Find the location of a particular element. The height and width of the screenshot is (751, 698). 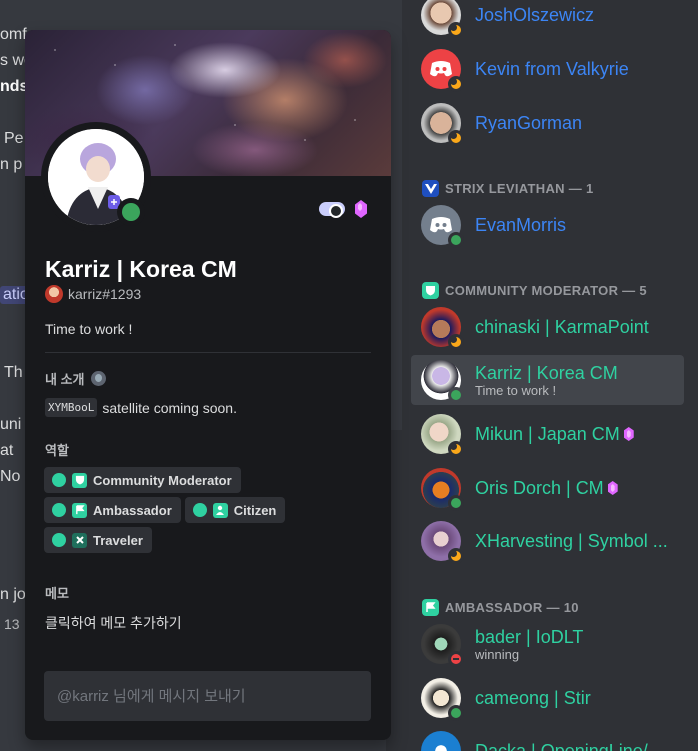

chat-text: at is located at coordinates (7, 450).